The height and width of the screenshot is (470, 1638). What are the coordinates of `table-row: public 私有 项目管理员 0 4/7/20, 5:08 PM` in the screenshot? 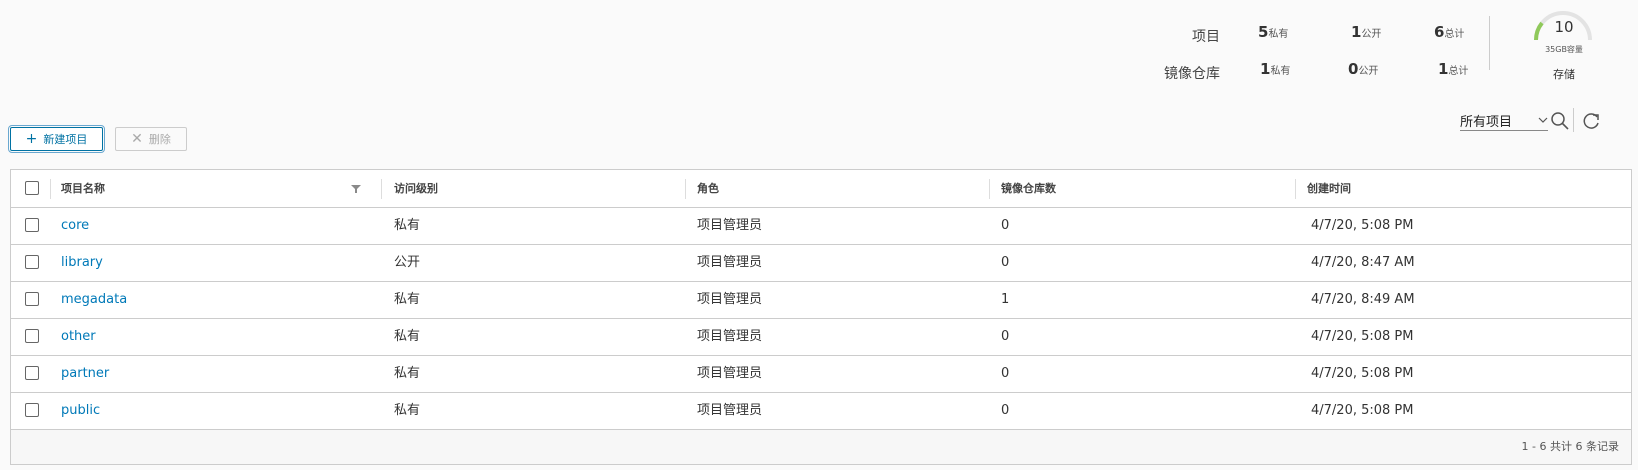 It's located at (821, 411).